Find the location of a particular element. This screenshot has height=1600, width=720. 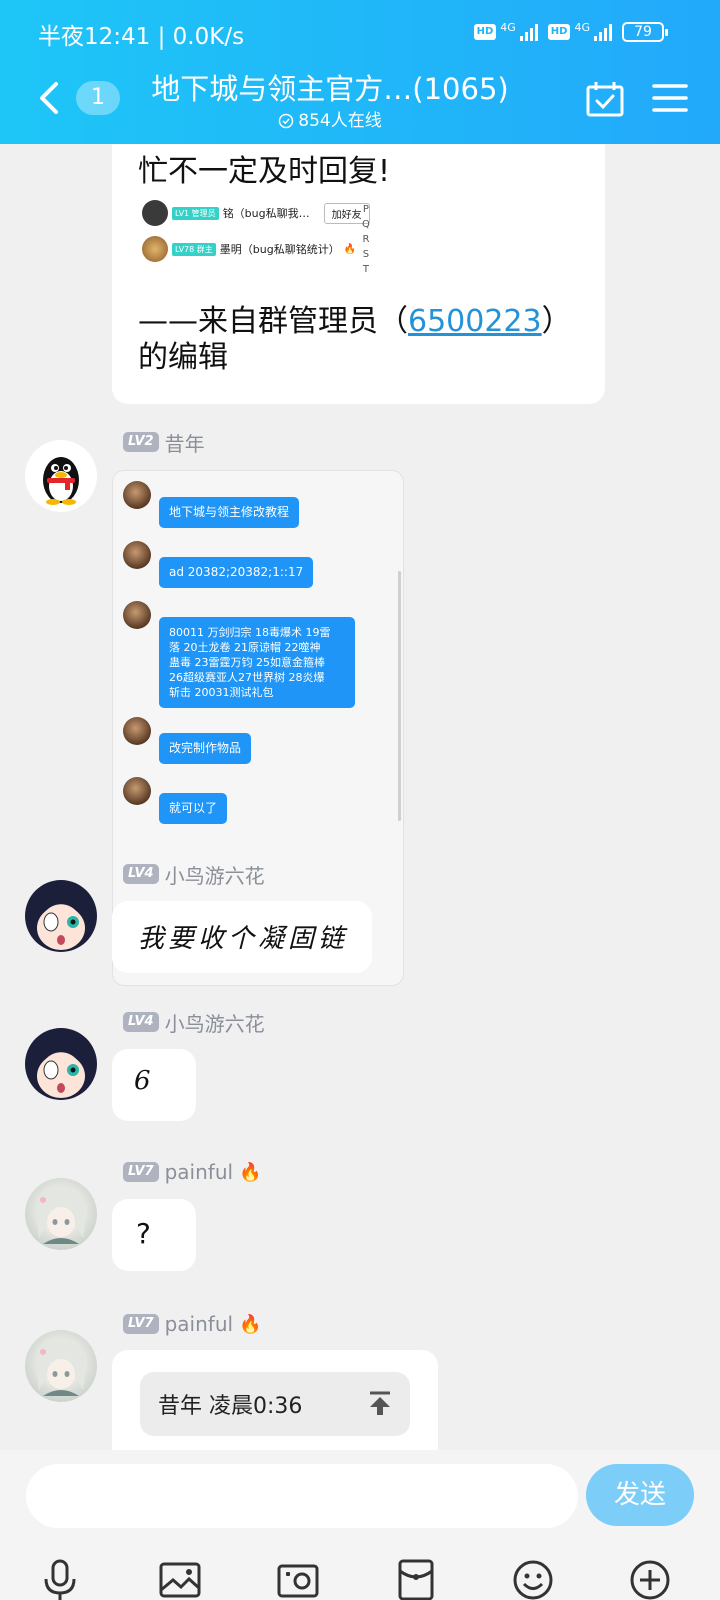

sender-nickname: 昔年 is located at coordinates (185, 442).